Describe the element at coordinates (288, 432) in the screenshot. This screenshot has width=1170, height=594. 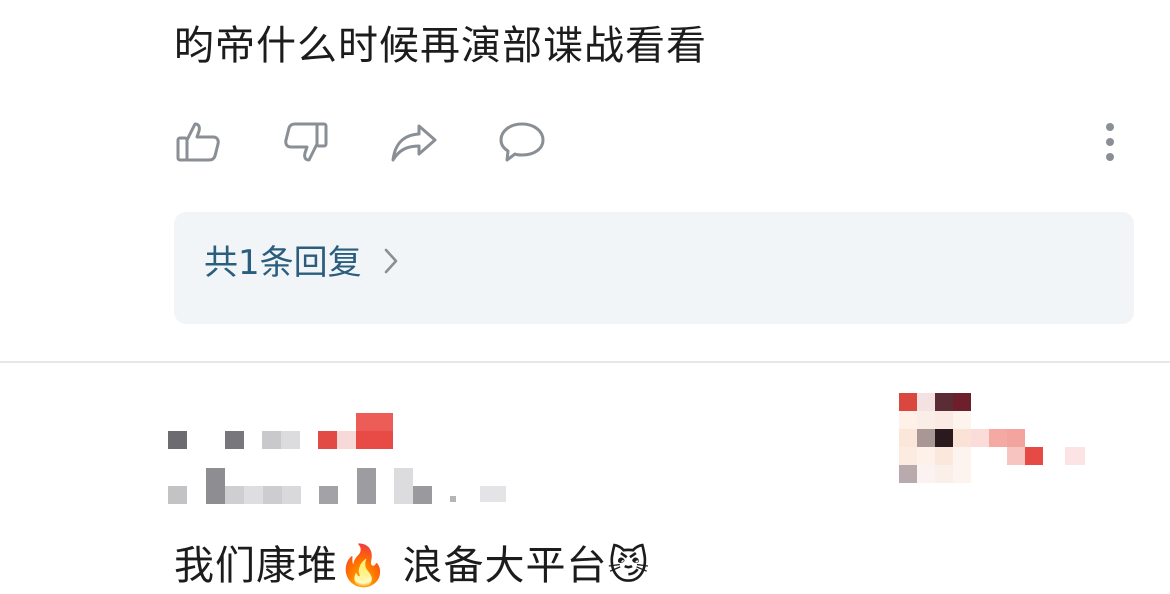
I see `censored-username` at that location.